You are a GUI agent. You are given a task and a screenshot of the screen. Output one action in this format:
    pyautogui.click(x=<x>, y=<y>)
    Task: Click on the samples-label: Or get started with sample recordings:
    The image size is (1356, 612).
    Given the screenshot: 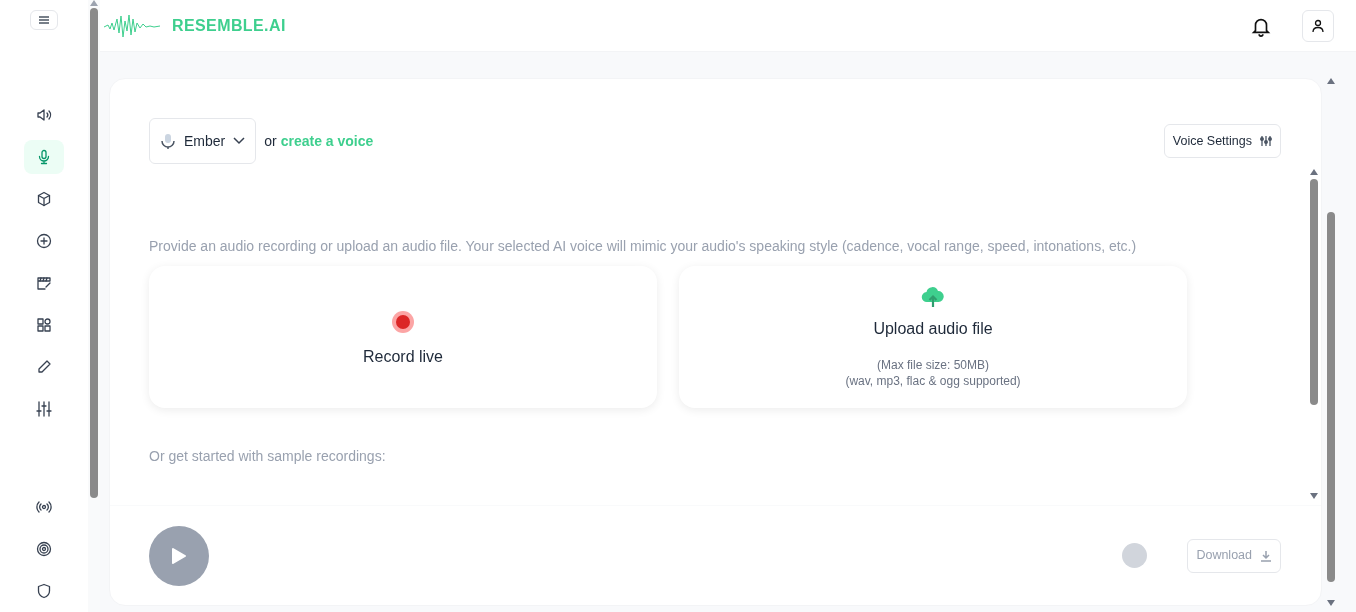 What is the action you would take?
    pyautogui.click(x=268, y=456)
    